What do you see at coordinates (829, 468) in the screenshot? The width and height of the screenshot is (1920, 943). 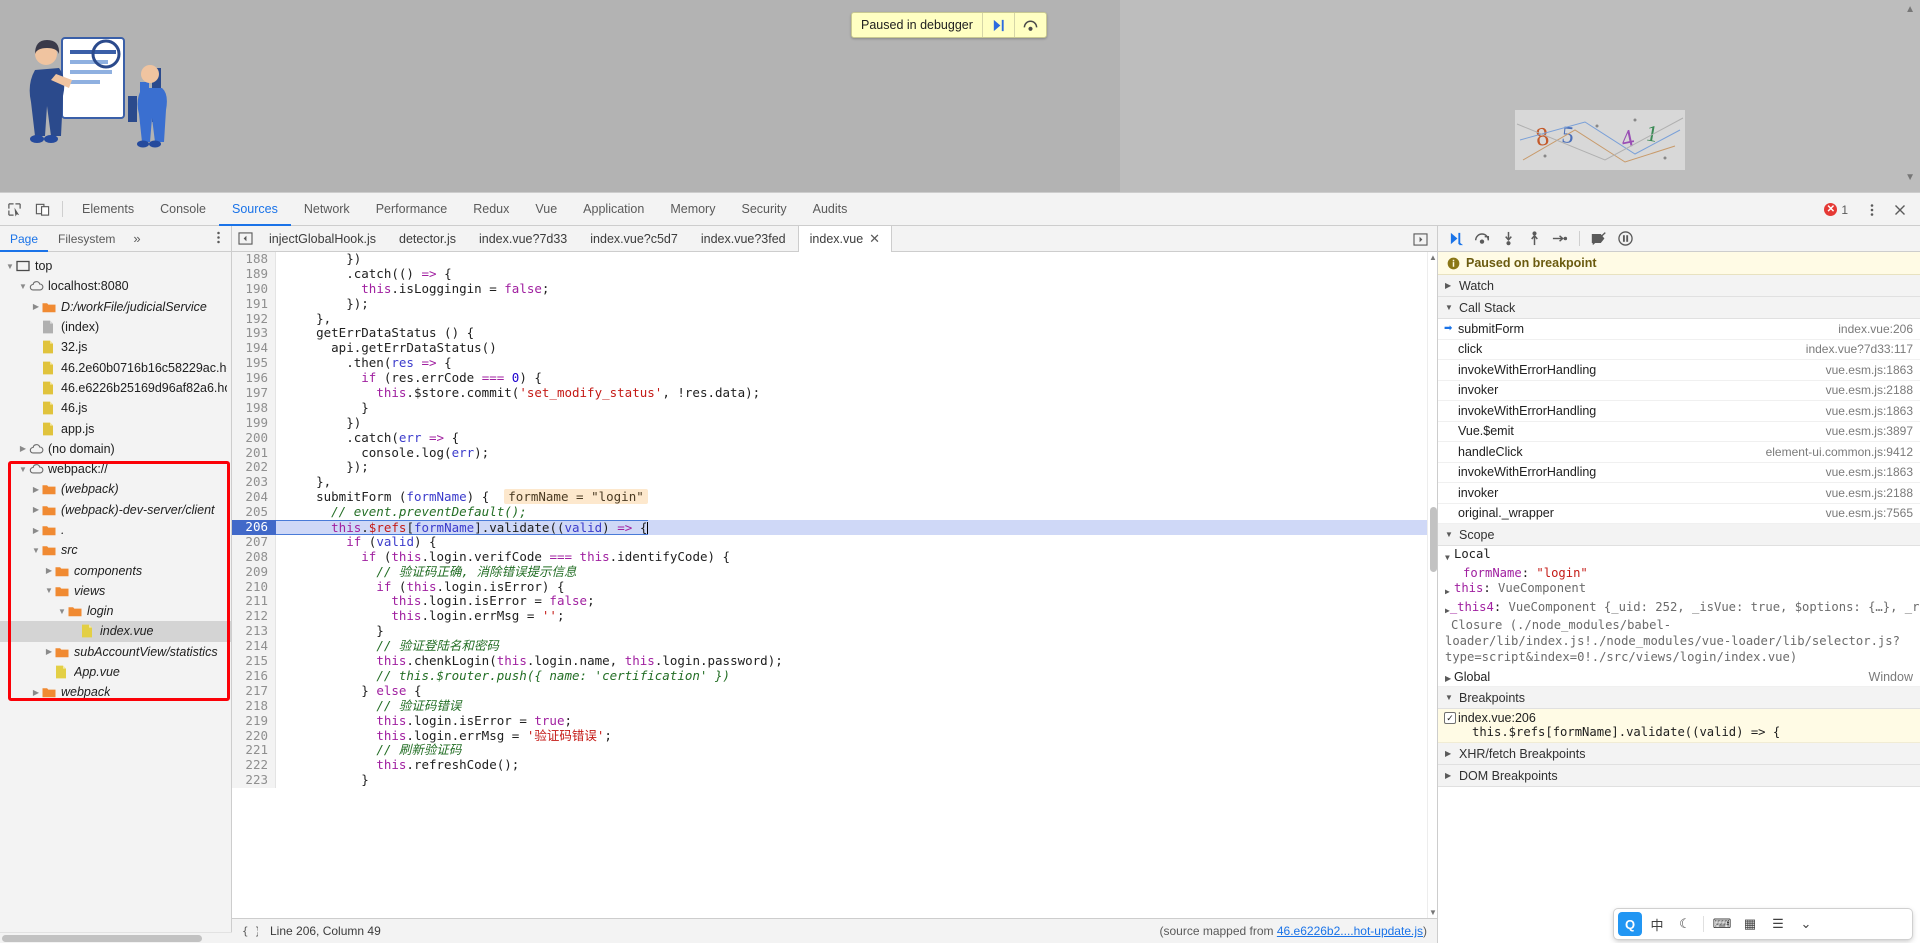 I see `code-line: 202 });` at bounding box center [829, 468].